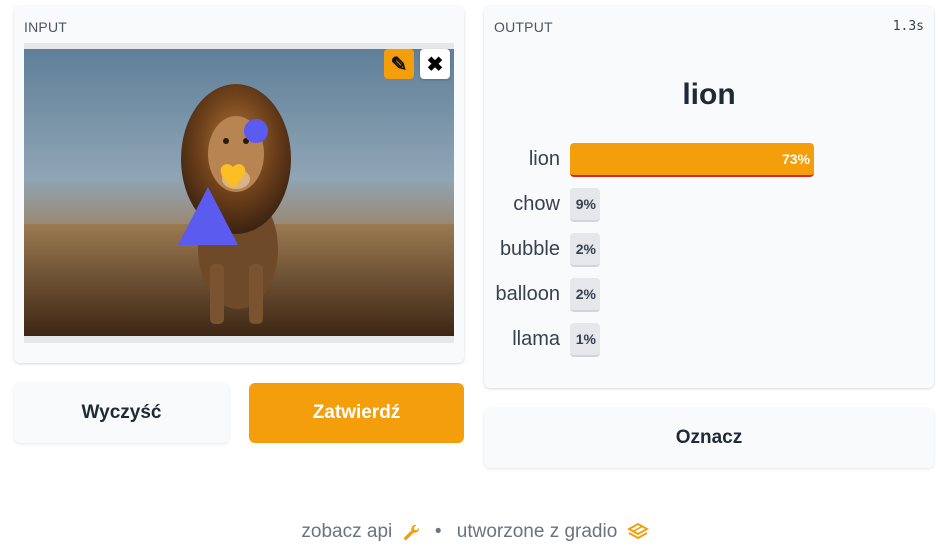  Describe the element at coordinates (709, 205) in the screenshot. I see `confidence-row: chow 9%` at that location.